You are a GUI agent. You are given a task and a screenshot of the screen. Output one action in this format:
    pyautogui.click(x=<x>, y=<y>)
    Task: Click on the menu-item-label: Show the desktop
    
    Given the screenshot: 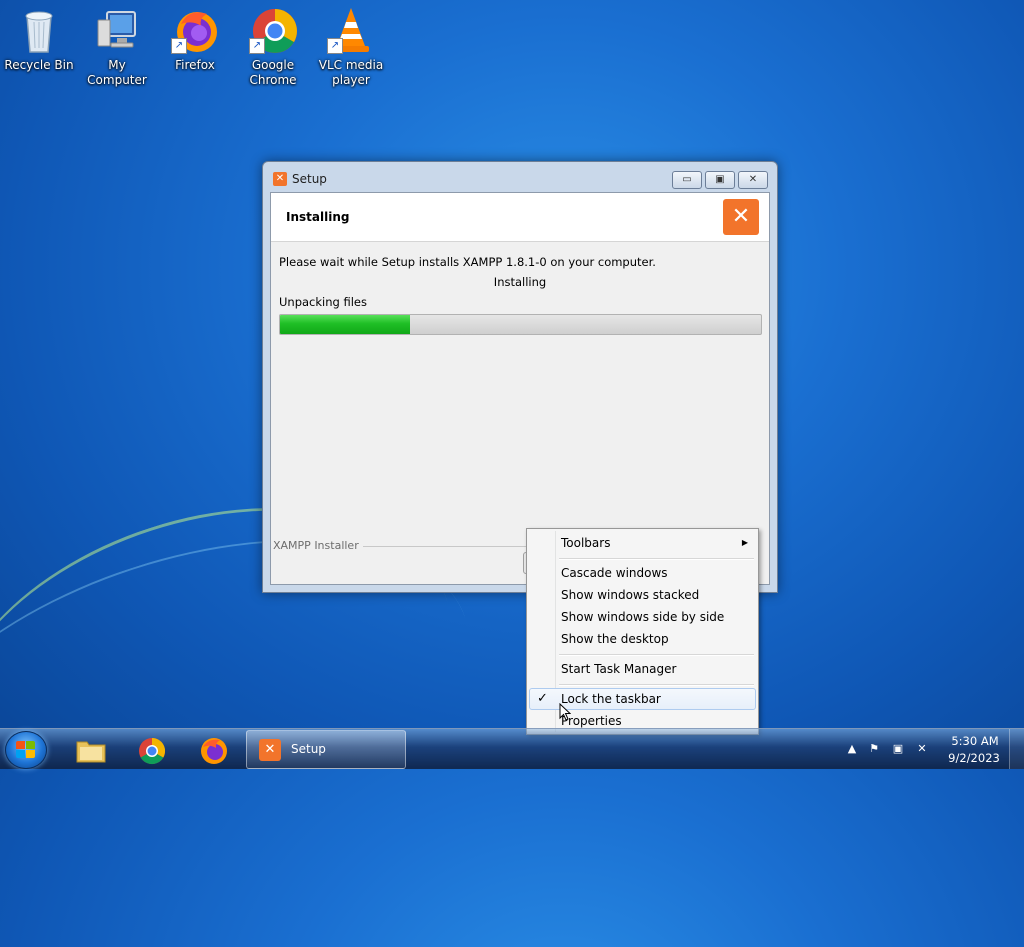 What is the action you would take?
    pyautogui.click(x=615, y=639)
    